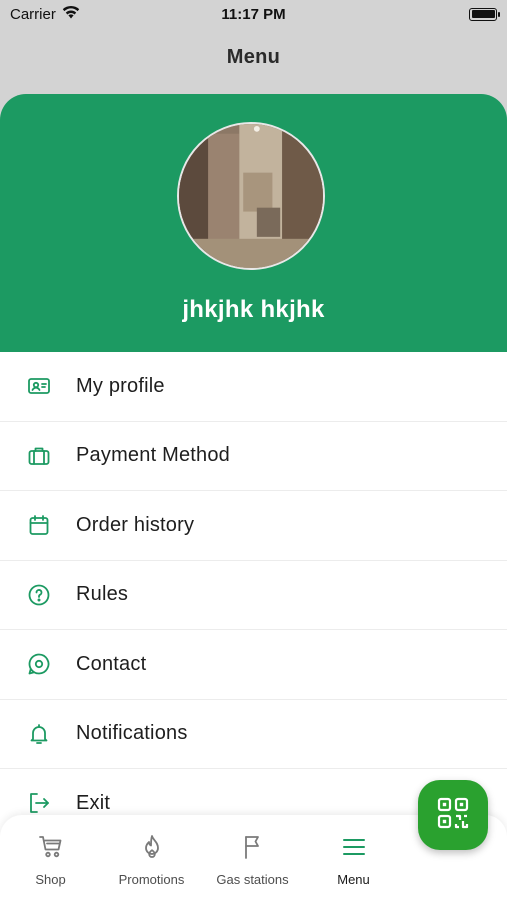 This screenshot has width=507, height=900. Describe the element at coordinates (253, 14) in the screenshot. I see `status-bar: Carrier 11:17 PM` at that location.